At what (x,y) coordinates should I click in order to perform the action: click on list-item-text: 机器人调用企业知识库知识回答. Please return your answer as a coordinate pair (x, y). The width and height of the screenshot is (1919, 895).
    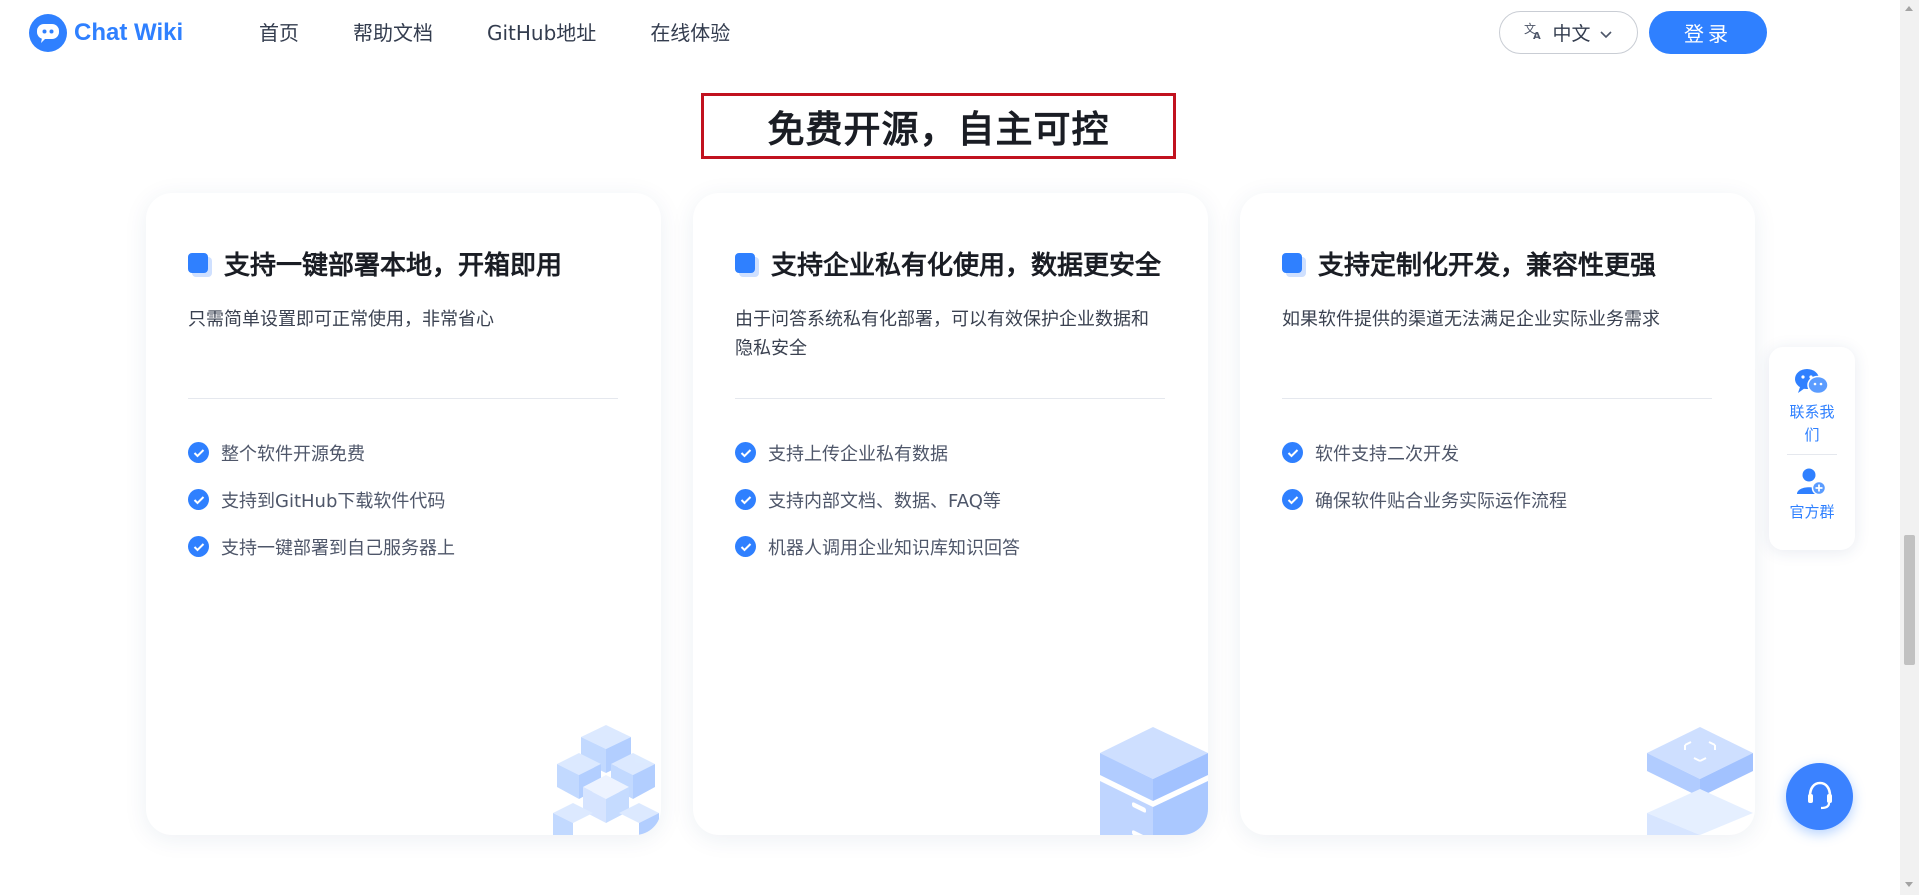
    Looking at the image, I should click on (894, 548).